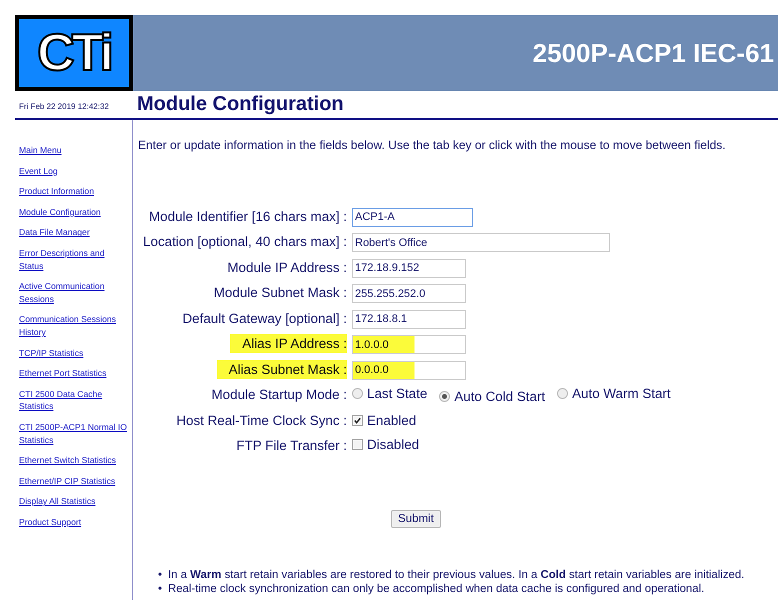 This screenshot has height=610, width=778. Describe the element at coordinates (74, 433) in the screenshot. I see `sidebar-link: CTI 2500P-ACP1 Normal IO Statistics` at that location.